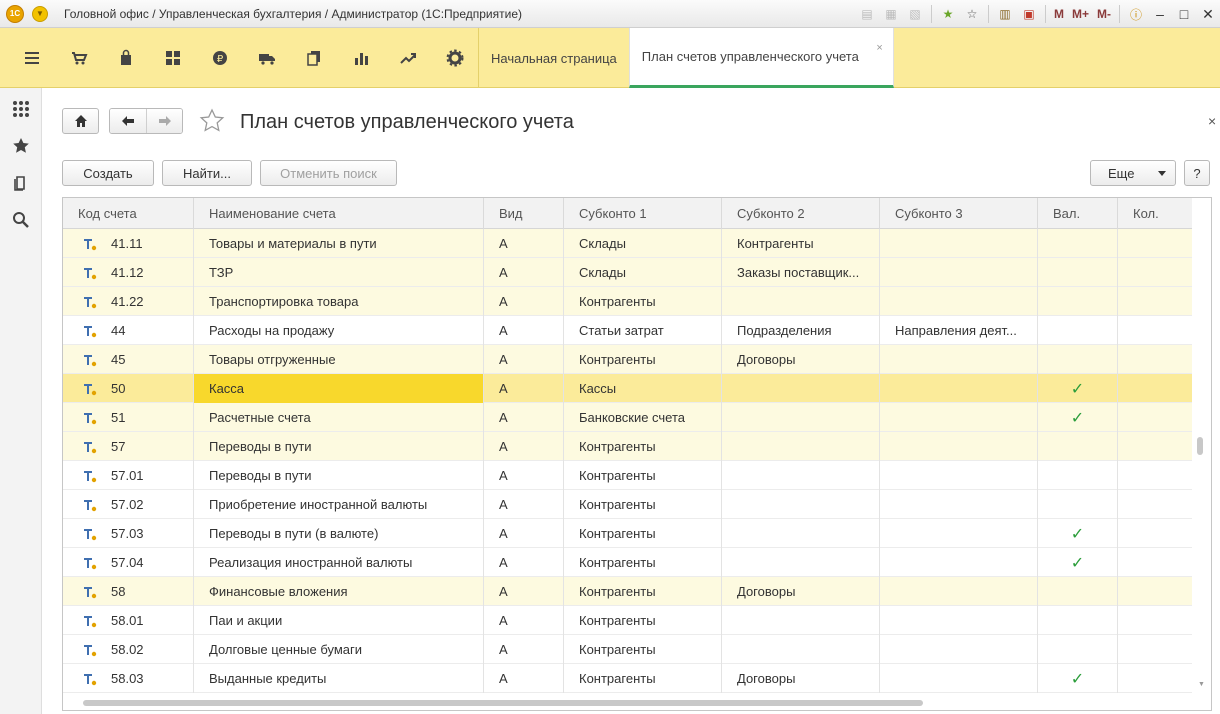  What do you see at coordinates (339, 533) in the screenshot?
I see `cell-name: Переводы в пути (в валюте)` at bounding box center [339, 533].